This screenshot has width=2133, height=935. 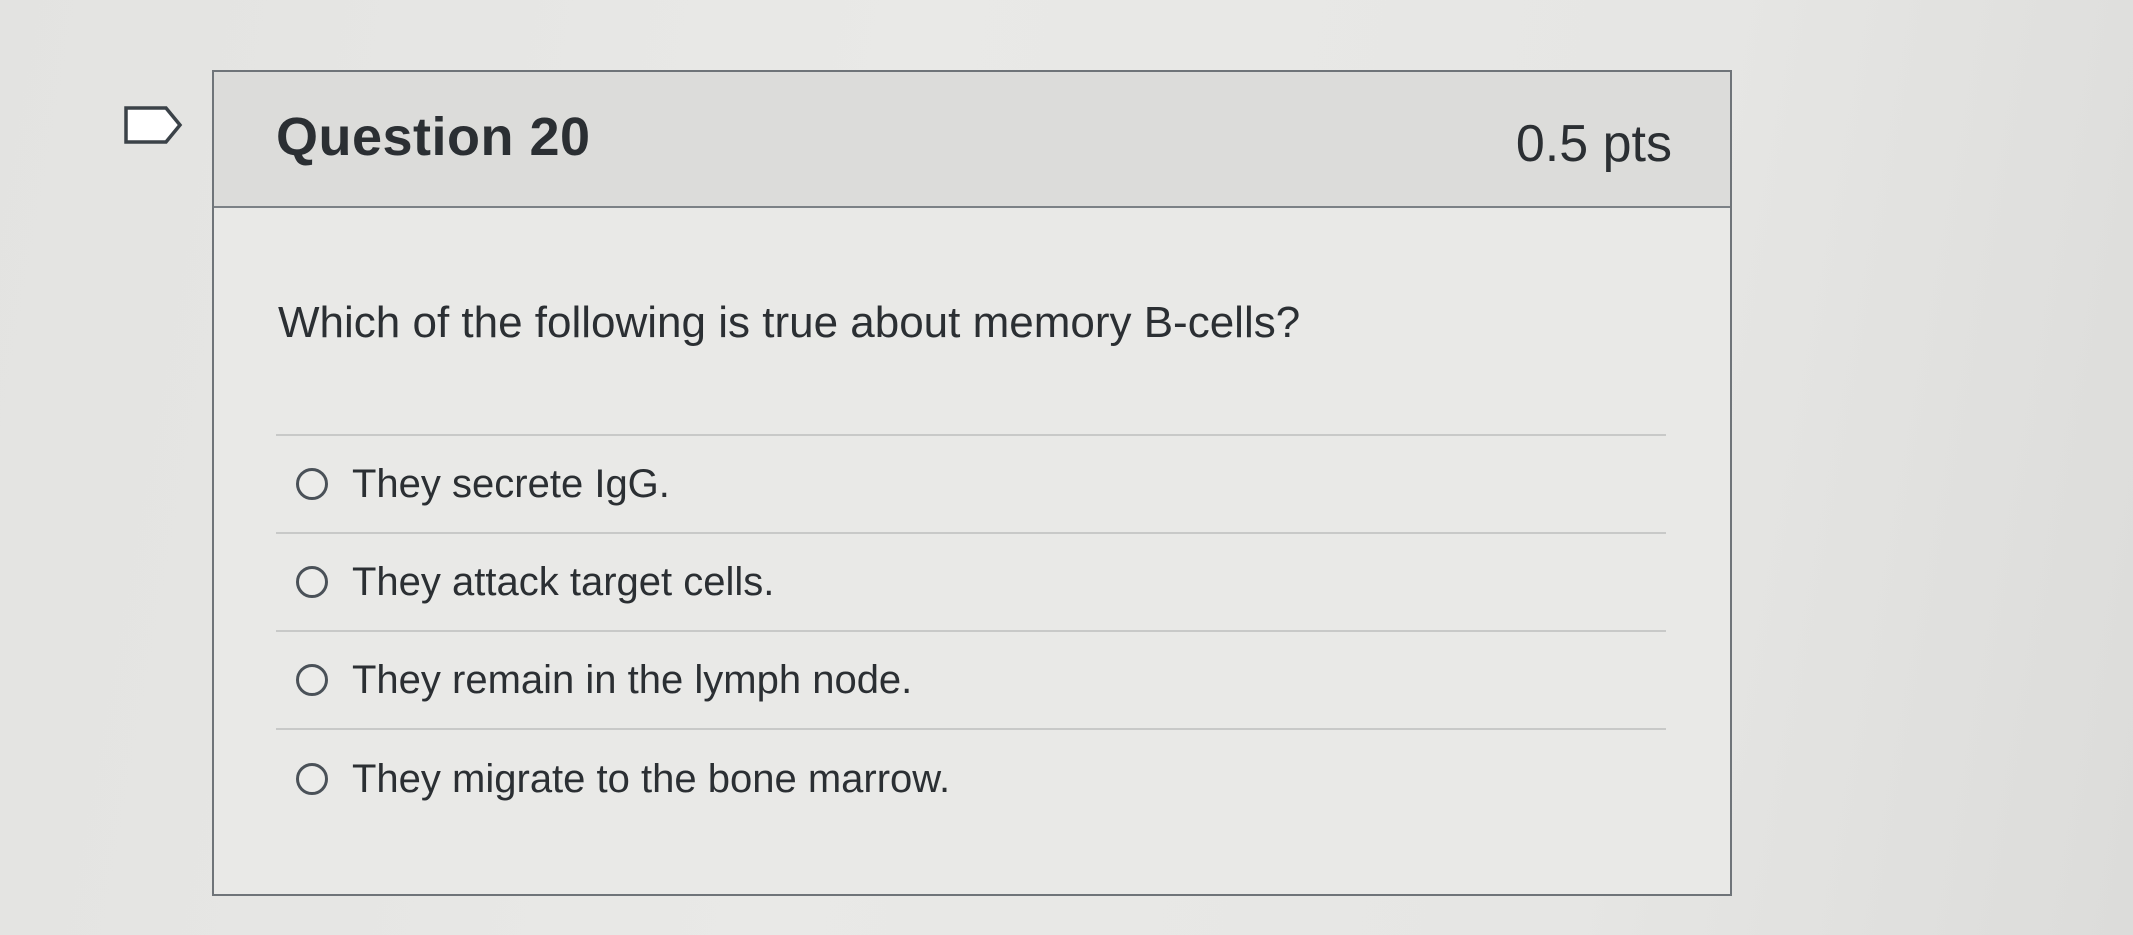 I want to click on question-header: Question 20 0.5 pts, so click(x=972, y=140).